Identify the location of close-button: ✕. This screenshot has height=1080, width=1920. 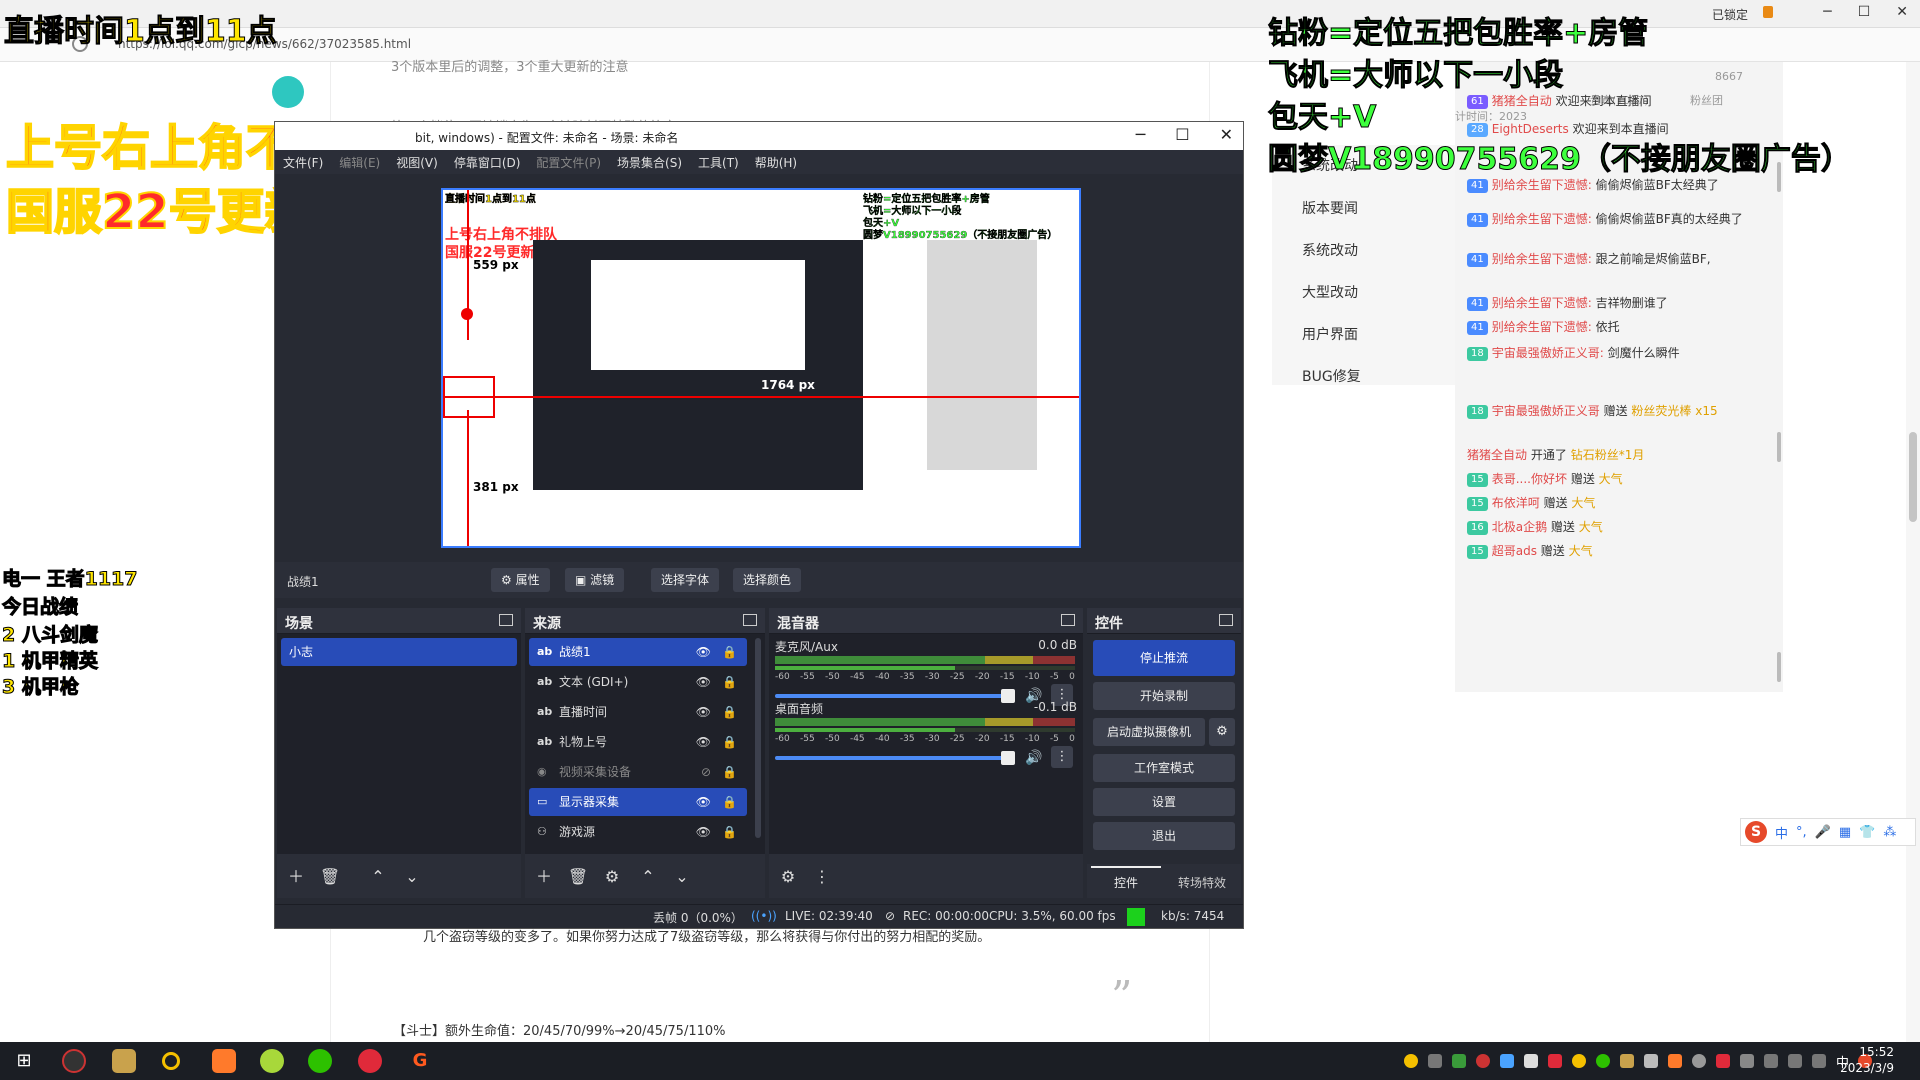
(1902, 12).